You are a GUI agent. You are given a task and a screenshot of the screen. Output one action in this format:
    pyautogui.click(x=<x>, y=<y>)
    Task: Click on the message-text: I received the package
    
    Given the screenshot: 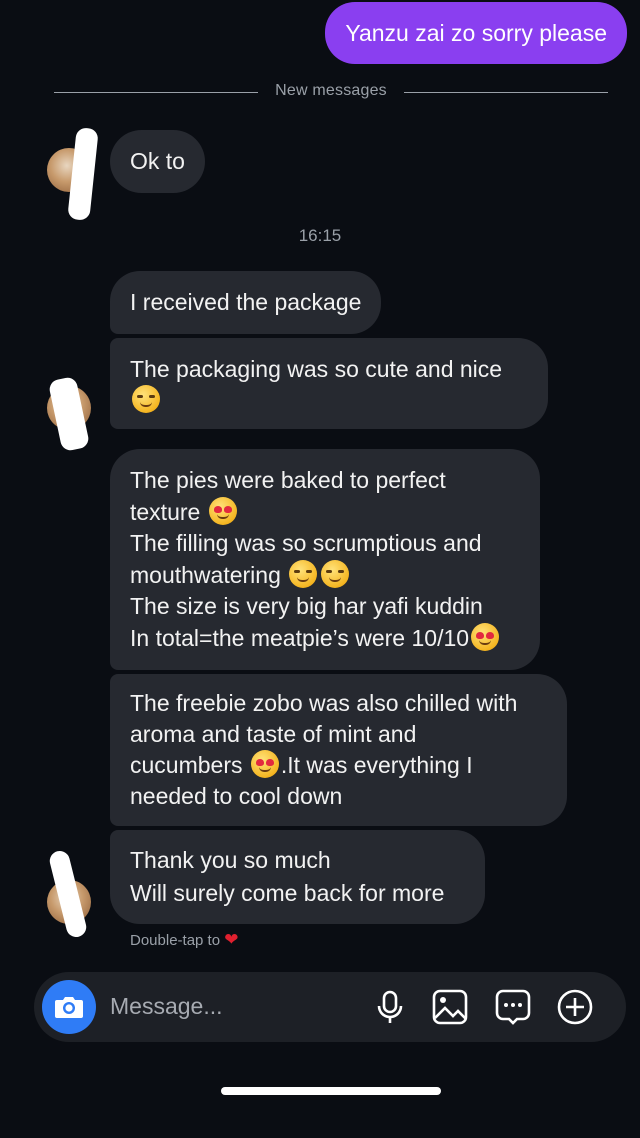 What is the action you would take?
    pyautogui.click(x=246, y=302)
    